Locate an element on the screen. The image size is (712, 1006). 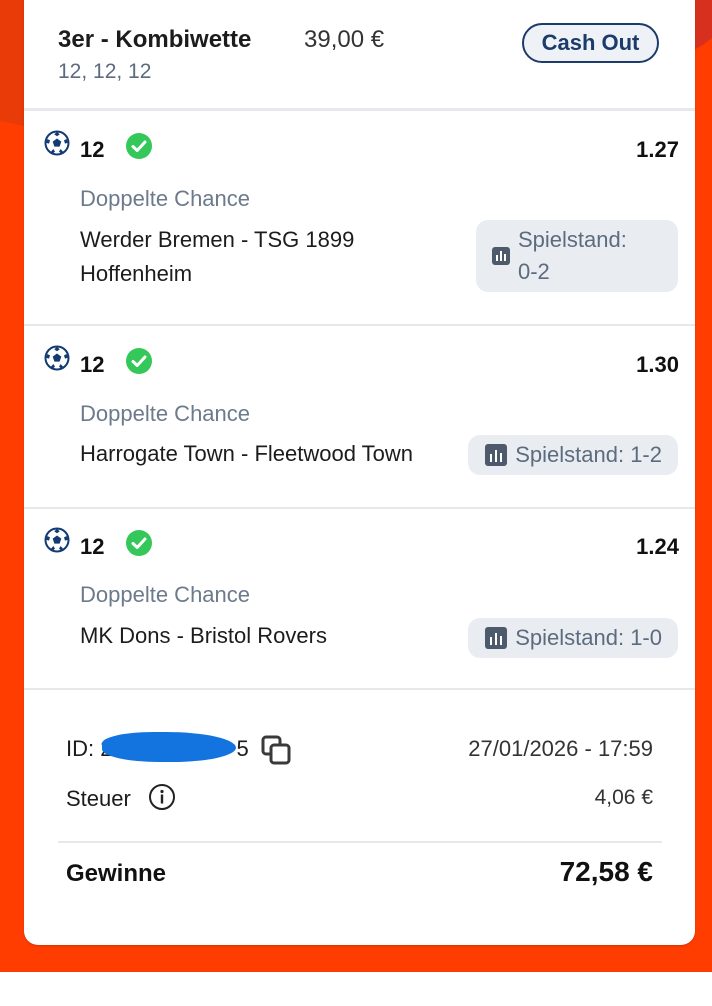
info-icon is located at coordinates (162, 797).